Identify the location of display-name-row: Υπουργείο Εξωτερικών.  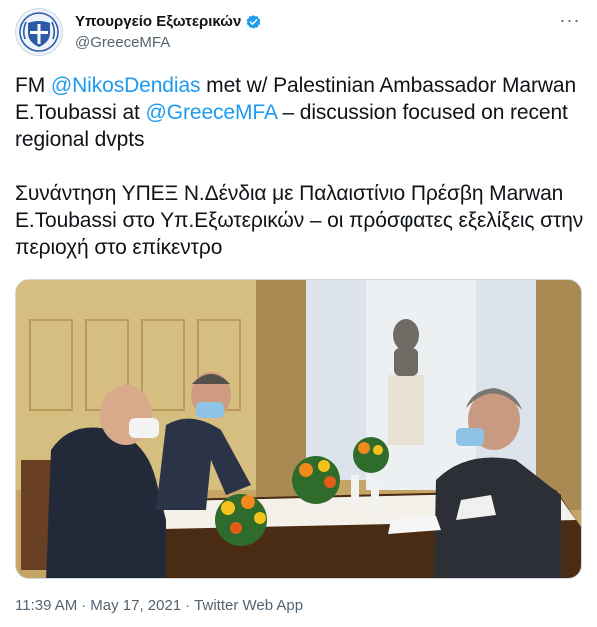
(168, 22).